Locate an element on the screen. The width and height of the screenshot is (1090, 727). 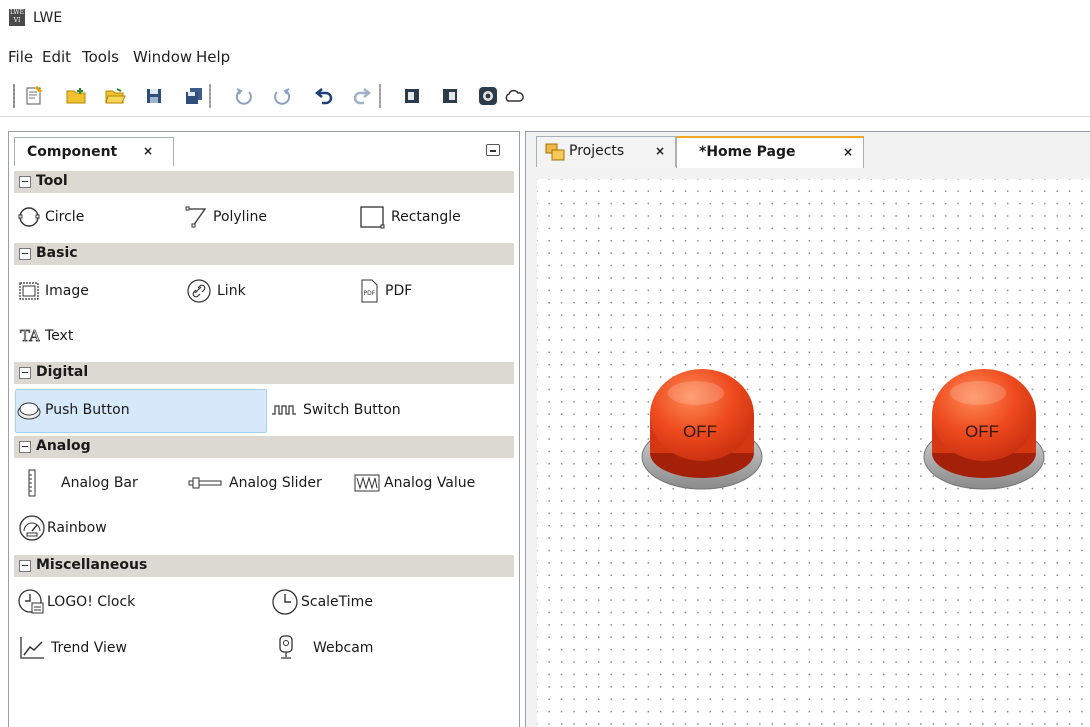
minimize-panel-button is located at coordinates (493, 150).